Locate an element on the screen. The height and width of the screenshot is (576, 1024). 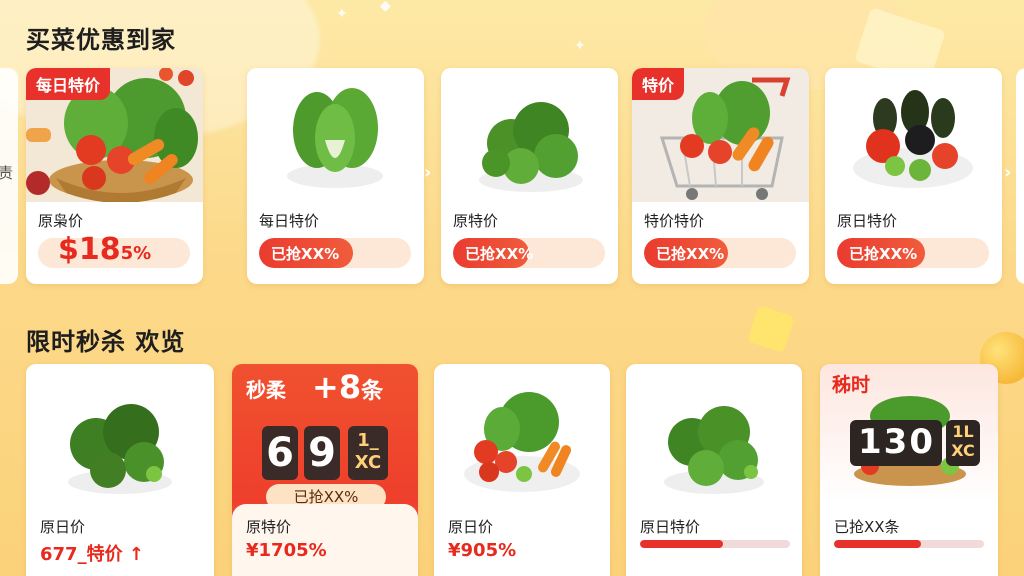
sparkle-icon: ◆ is located at coordinates (385, 7).